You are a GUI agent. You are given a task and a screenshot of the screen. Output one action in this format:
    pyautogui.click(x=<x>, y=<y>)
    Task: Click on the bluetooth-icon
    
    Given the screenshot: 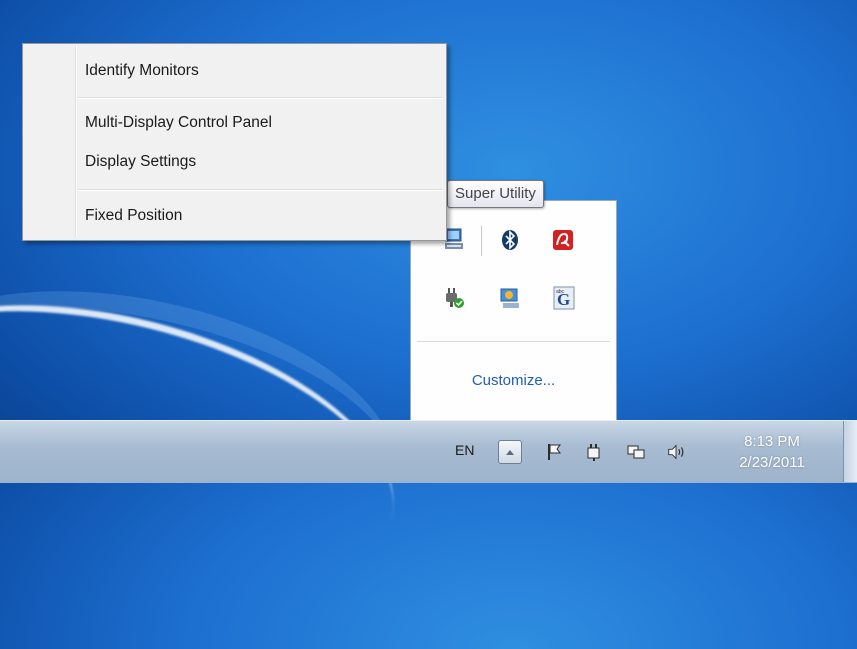 What is the action you would take?
    pyautogui.click(x=510, y=240)
    